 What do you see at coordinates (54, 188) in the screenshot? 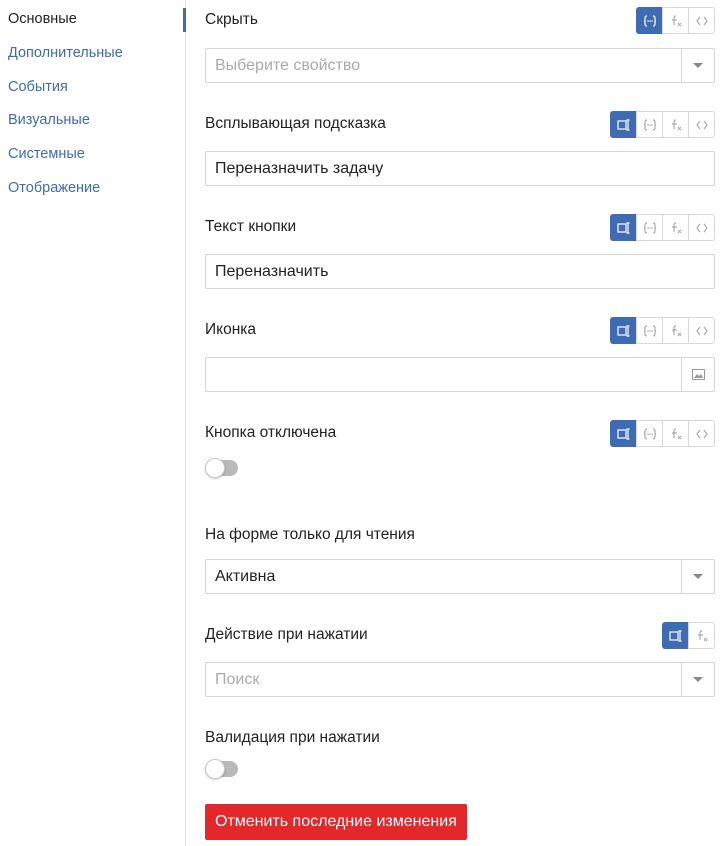
I see `sidebar-item-display: Отображение` at bounding box center [54, 188].